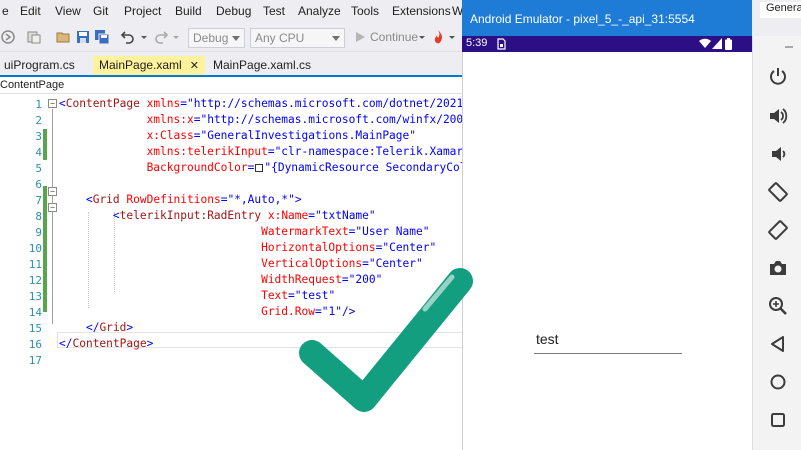 The width and height of the screenshot is (801, 450). I want to click on tab-label: uiProgram.cs, so click(39, 65).